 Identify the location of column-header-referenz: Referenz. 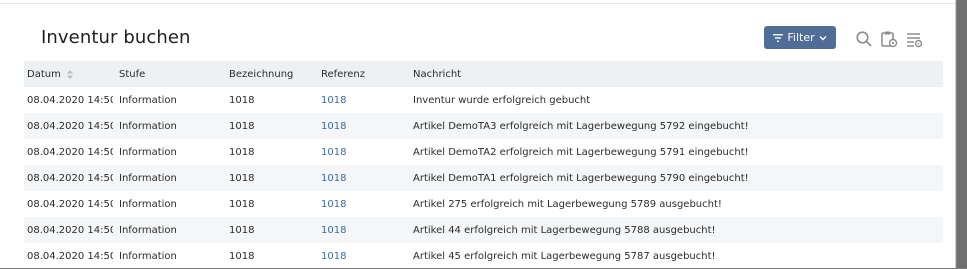
(363, 74).